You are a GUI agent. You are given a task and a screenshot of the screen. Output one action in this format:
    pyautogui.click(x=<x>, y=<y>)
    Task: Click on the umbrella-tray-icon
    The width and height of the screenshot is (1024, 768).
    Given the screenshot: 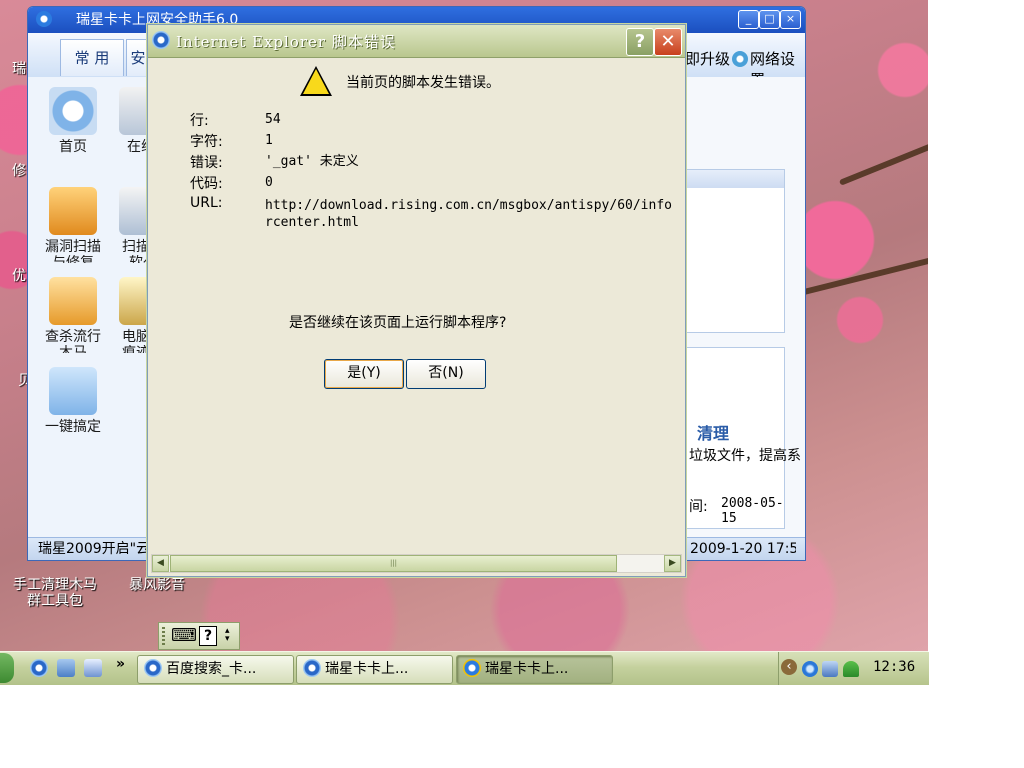 What is the action you would take?
    pyautogui.click(x=851, y=669)
    